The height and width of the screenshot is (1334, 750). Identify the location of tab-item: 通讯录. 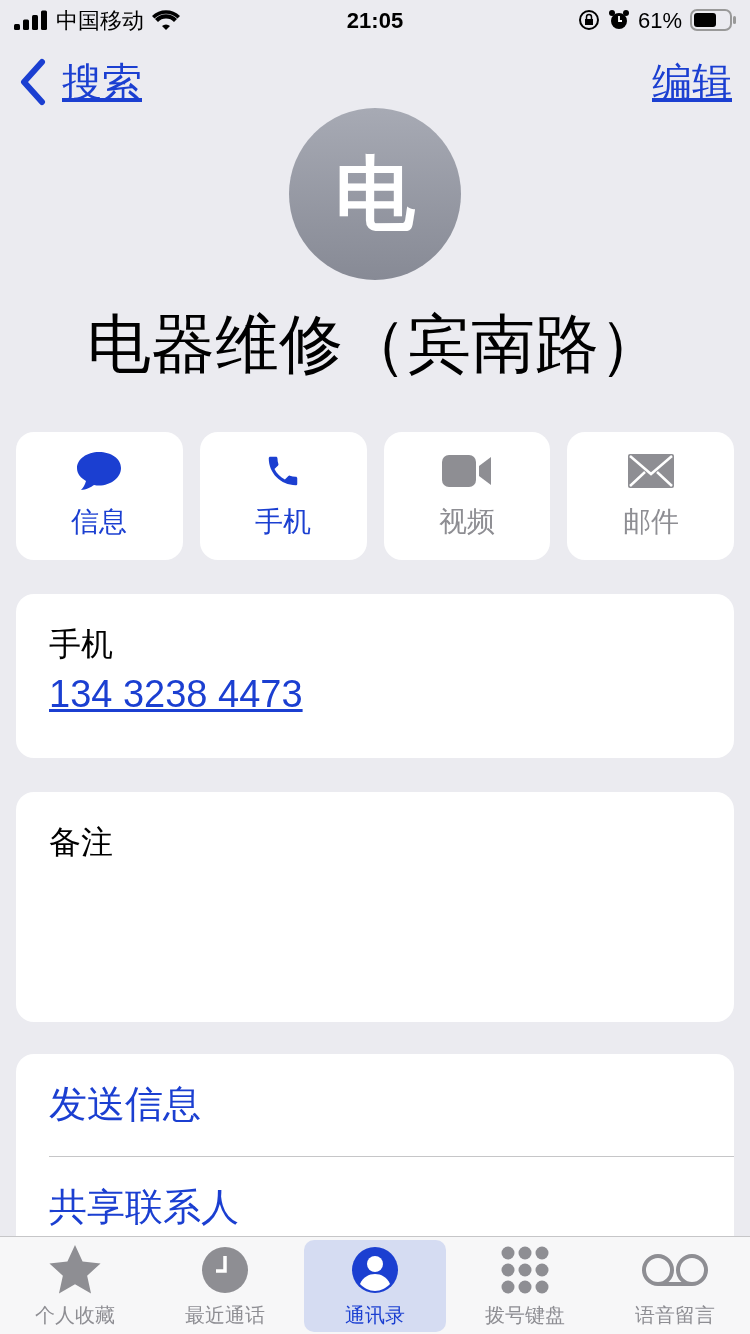
(375, 1285).